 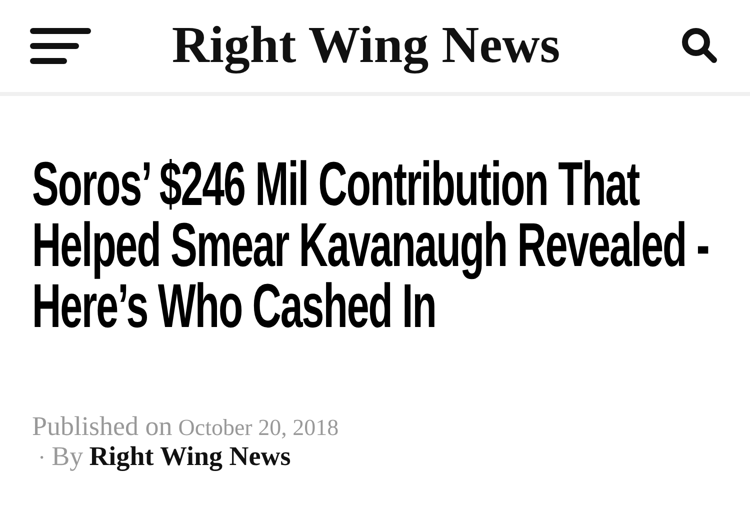 I want to click on search-icon, so click(x=700, y=46).